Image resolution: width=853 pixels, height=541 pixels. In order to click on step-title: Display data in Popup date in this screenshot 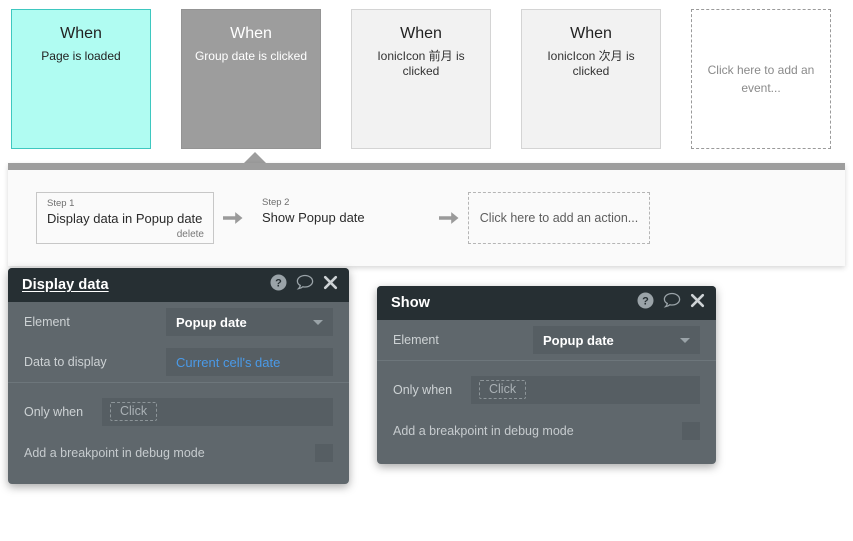, I will do `click(125, 218)`.